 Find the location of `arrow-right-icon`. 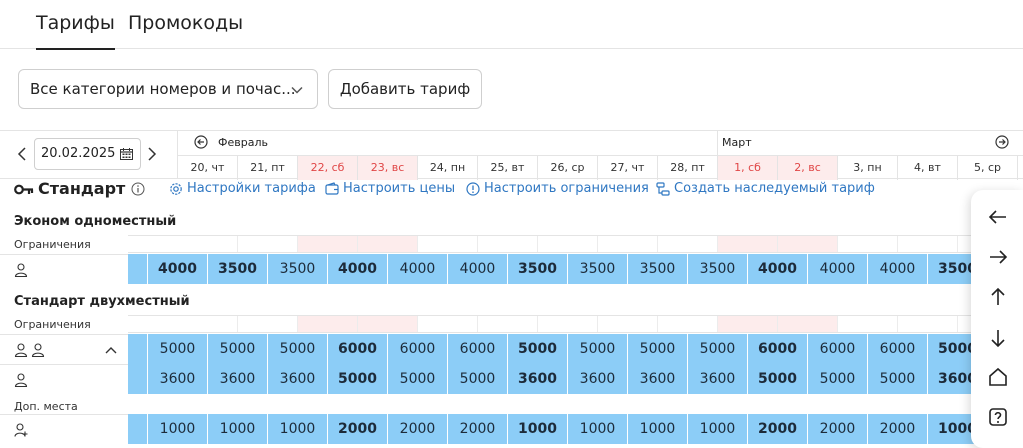

arrow-right-icon is located at coordinates (998, 257).